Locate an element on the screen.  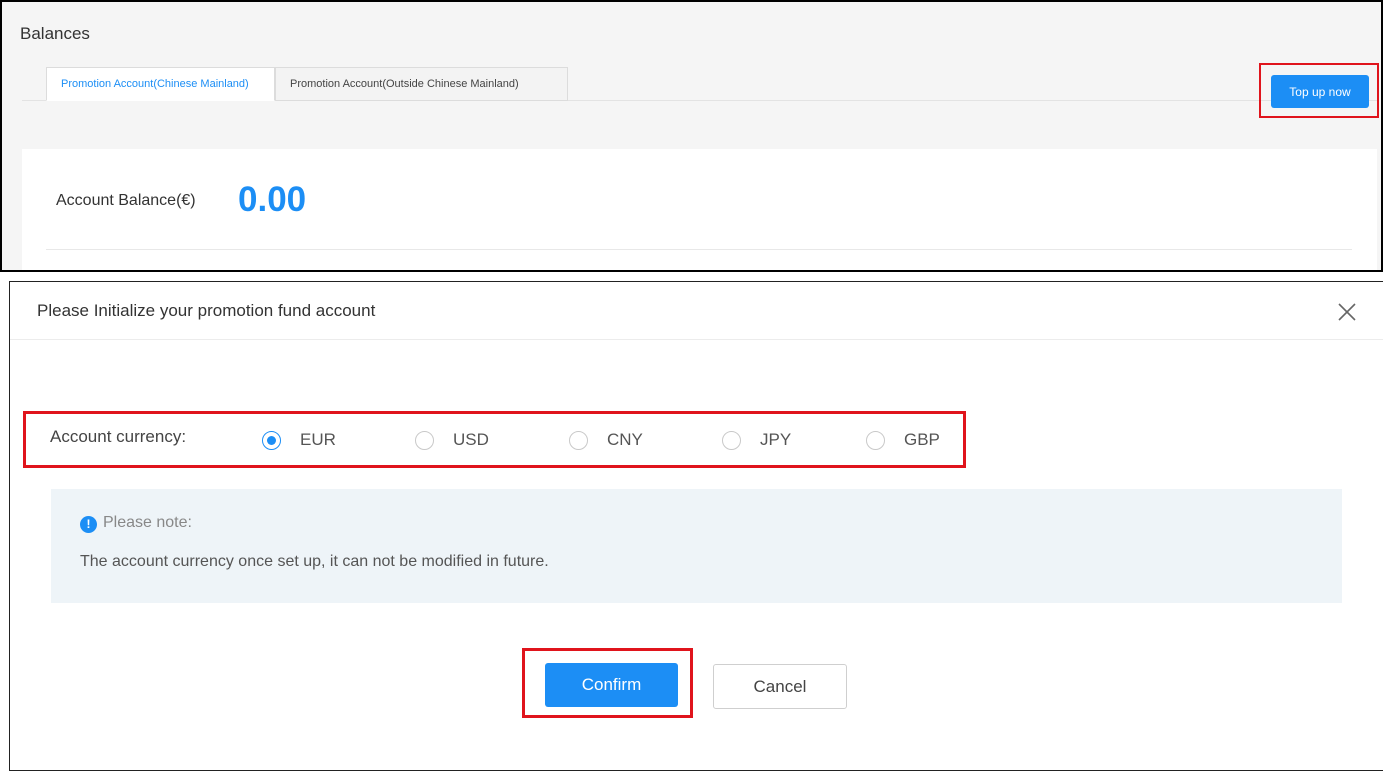
topup-highlight: Top up now is located at coordinates (1319, 90).